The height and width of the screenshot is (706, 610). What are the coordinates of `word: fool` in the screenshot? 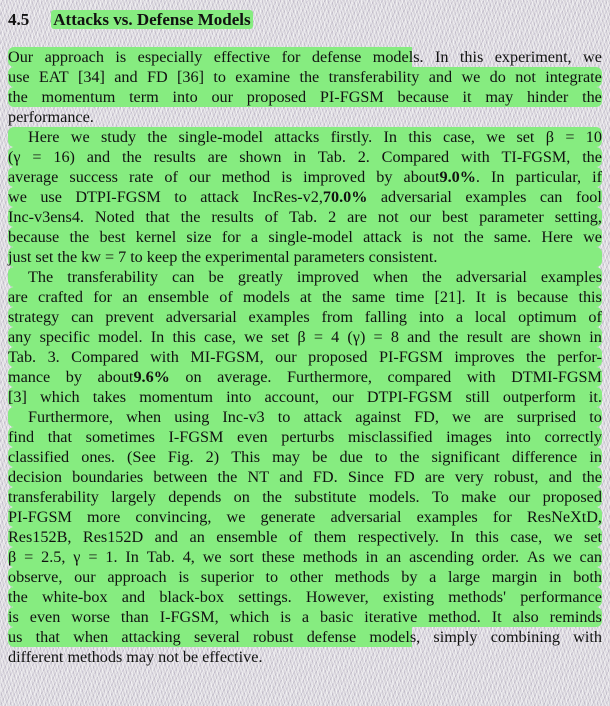 It's located at (588, 197).